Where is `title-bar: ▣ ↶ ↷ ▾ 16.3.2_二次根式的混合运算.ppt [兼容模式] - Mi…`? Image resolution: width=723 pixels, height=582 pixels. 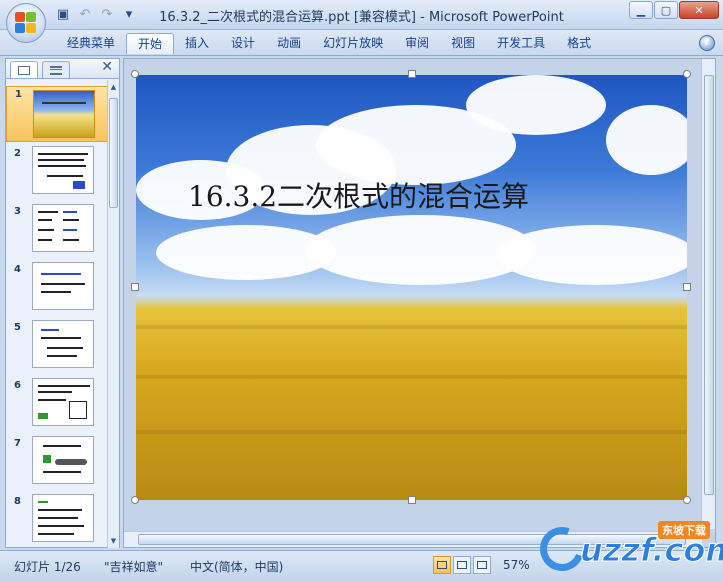
title-bar: ▣ ↶ ↷ ▾ 16.3.2_二次根式的混合运算.ppt [兼容模式] - Mi… is located at coordinates (361, 15).